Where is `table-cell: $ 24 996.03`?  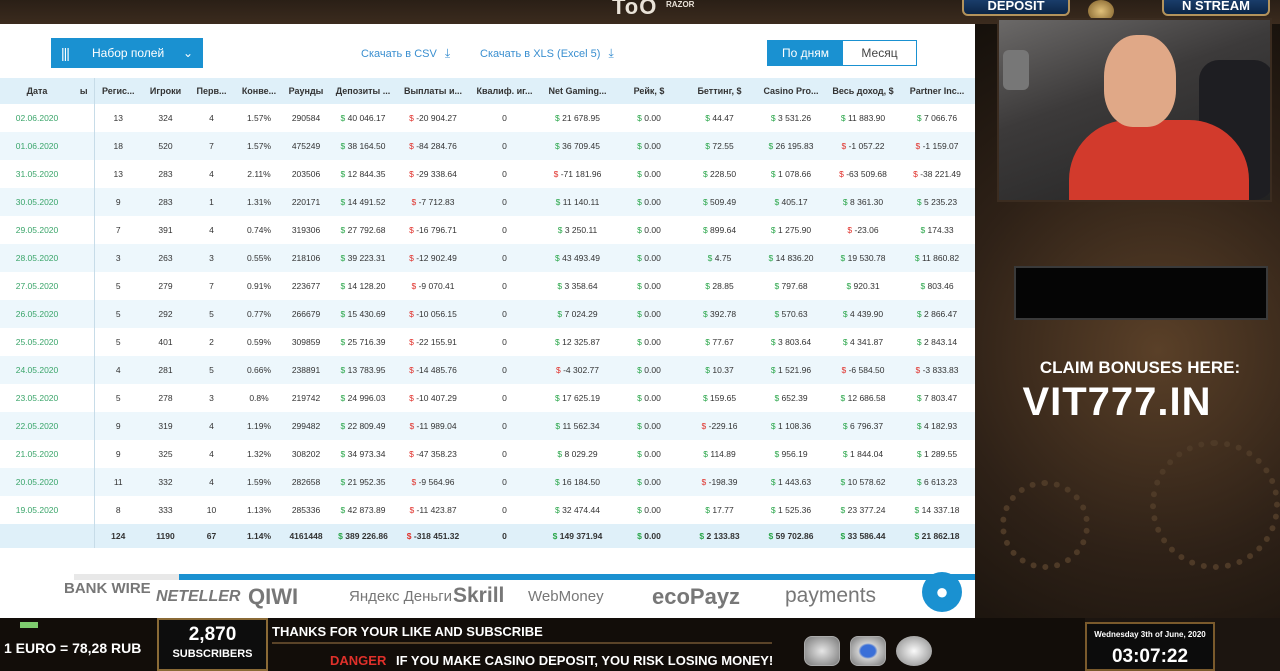
table-cell: $ 24 996.03 is located at coordinates (363, 398).